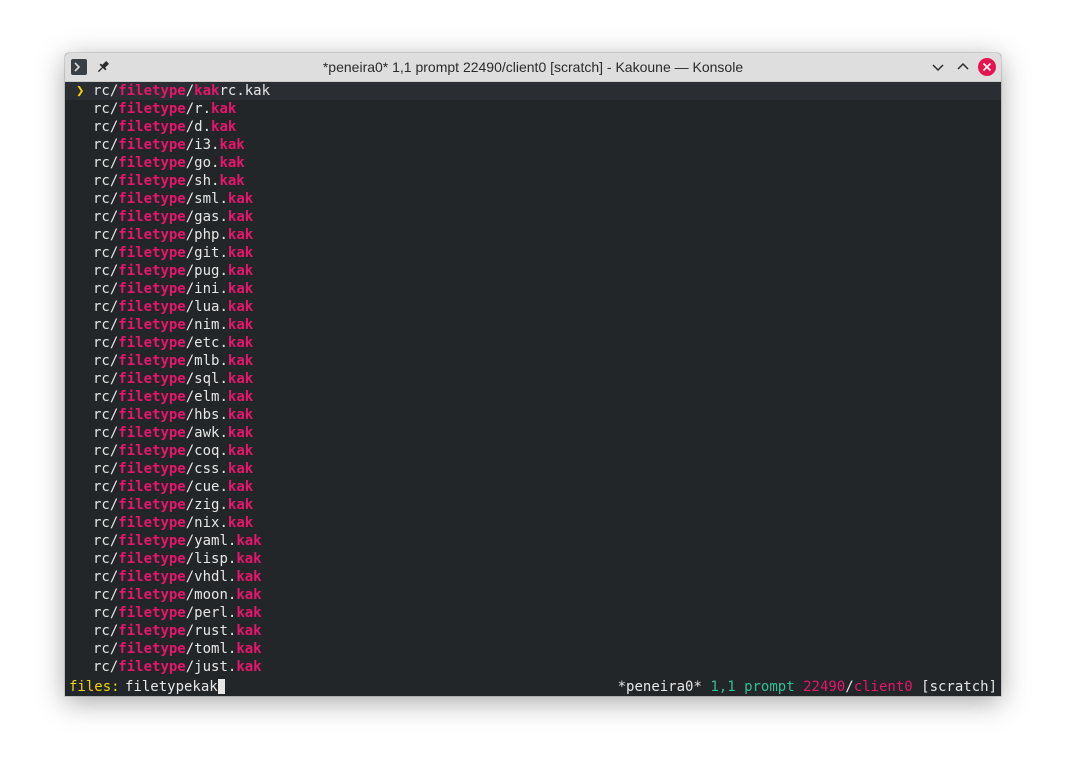  I want to click on list-item: rc/filetype/lisp.kak, so click(533, 559).